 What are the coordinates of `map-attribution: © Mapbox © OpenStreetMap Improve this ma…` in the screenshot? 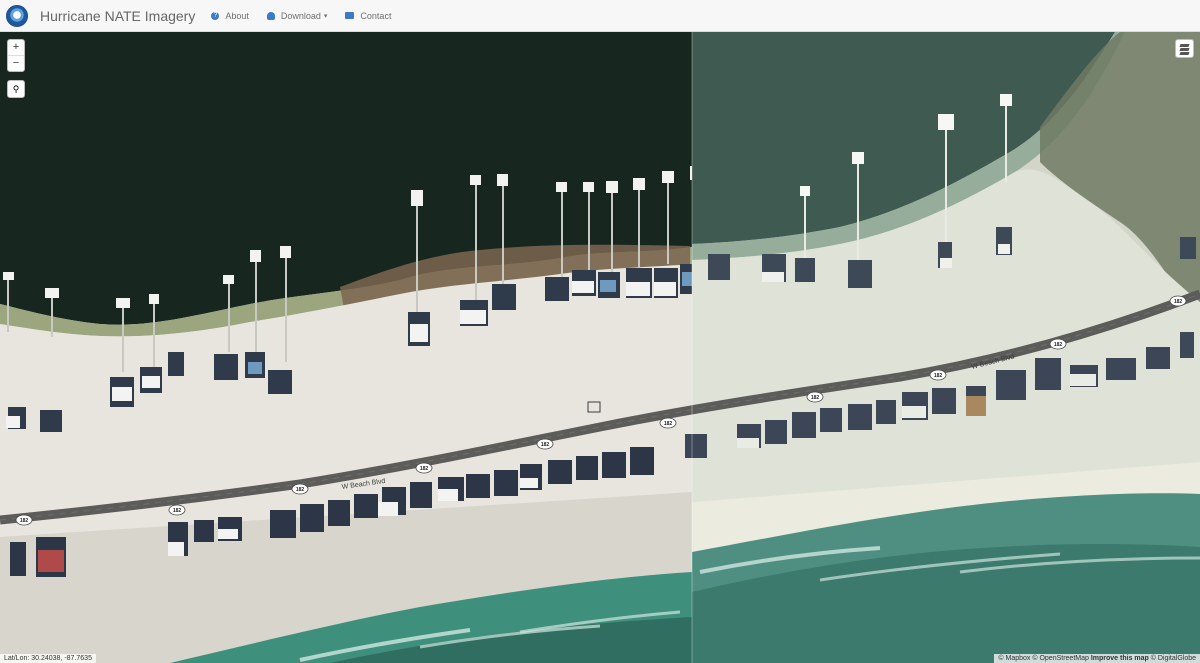 It's located at (1097, 658).